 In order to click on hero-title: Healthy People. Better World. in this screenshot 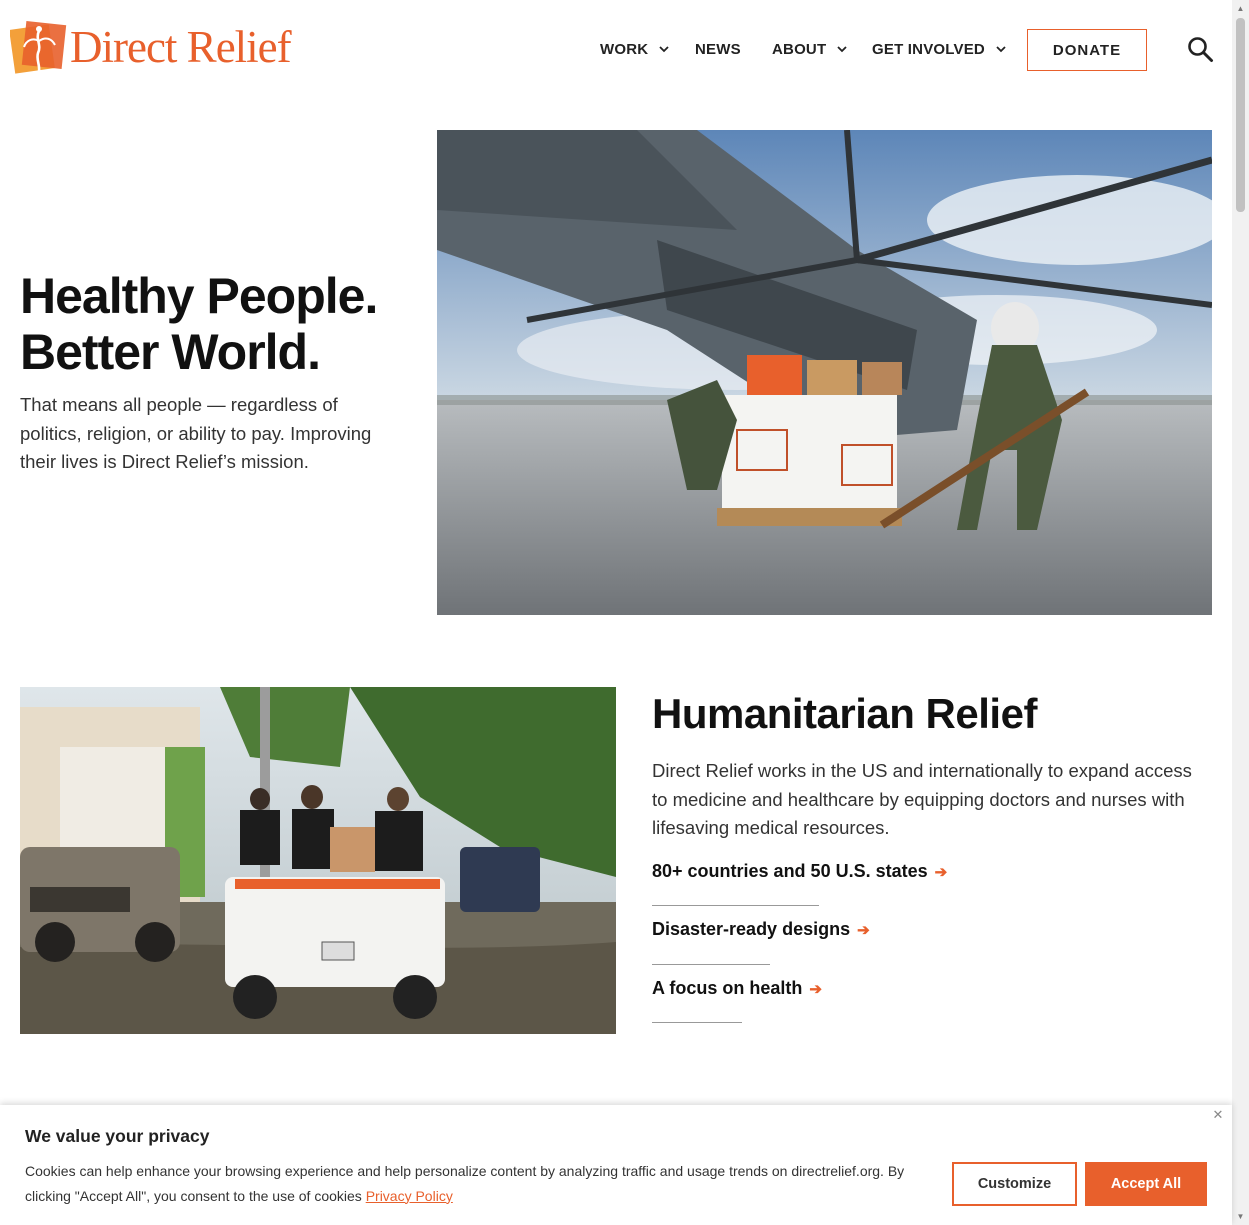, I will do `click(220, 324)`.